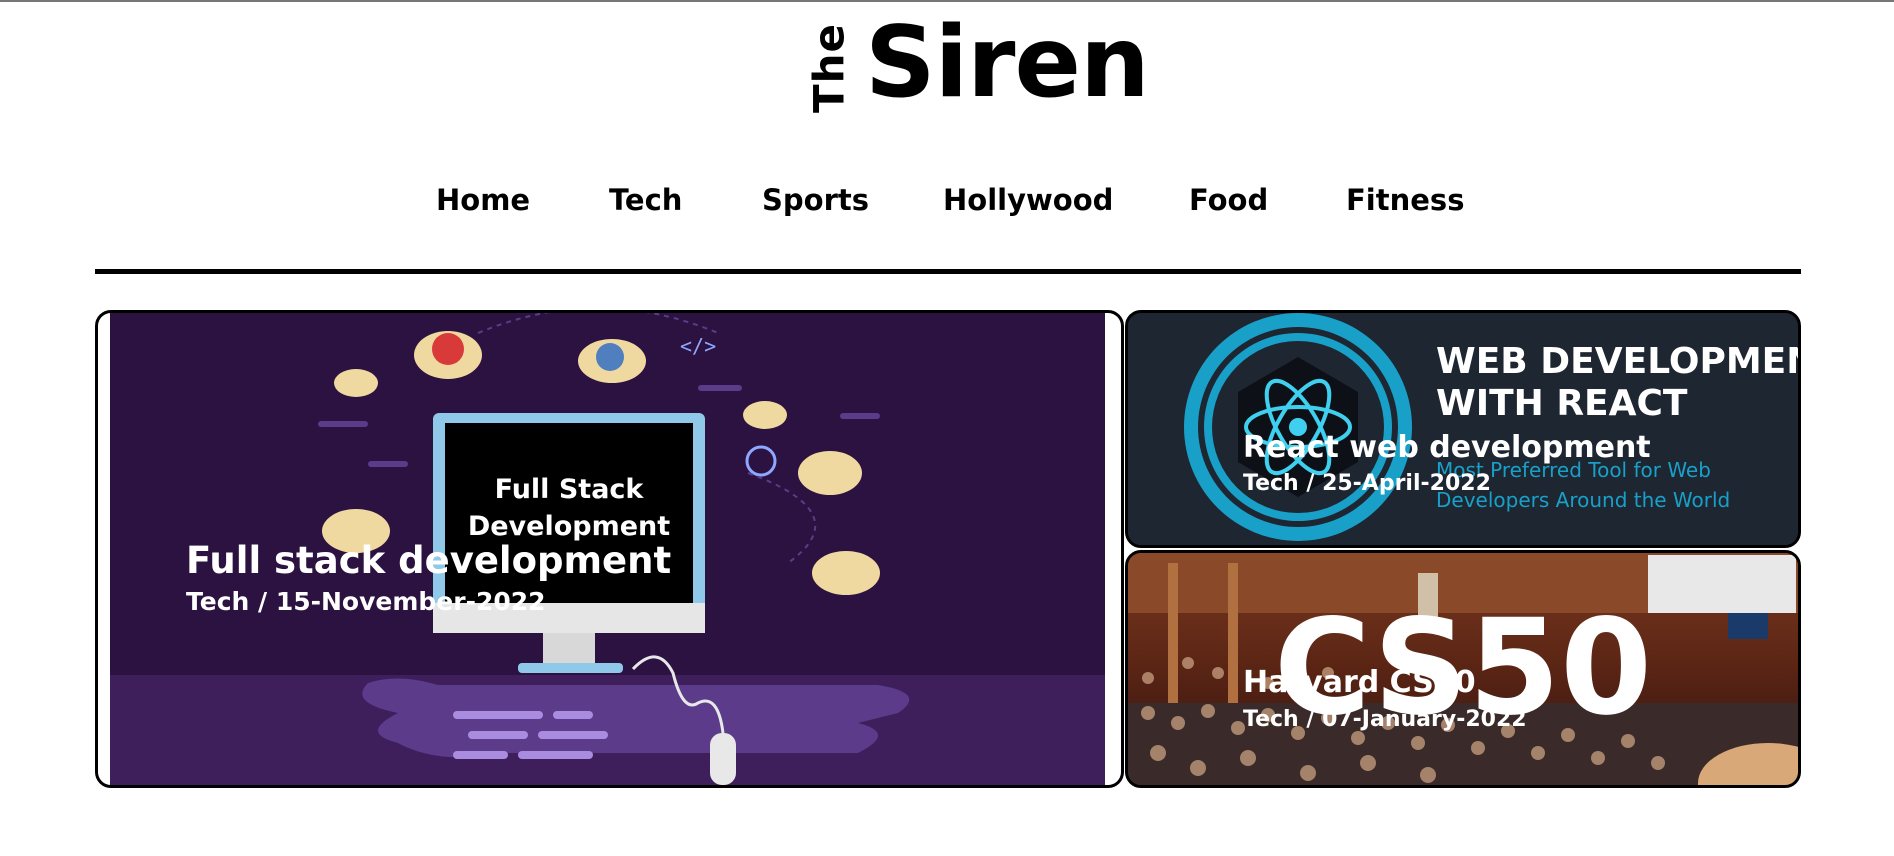 The image size is (1894, 856). What do you see at coordinates (1028, 200) in the screenshot?
I see `nav-item-hollywood: Hollywood` at bounding box center [1028, 200].